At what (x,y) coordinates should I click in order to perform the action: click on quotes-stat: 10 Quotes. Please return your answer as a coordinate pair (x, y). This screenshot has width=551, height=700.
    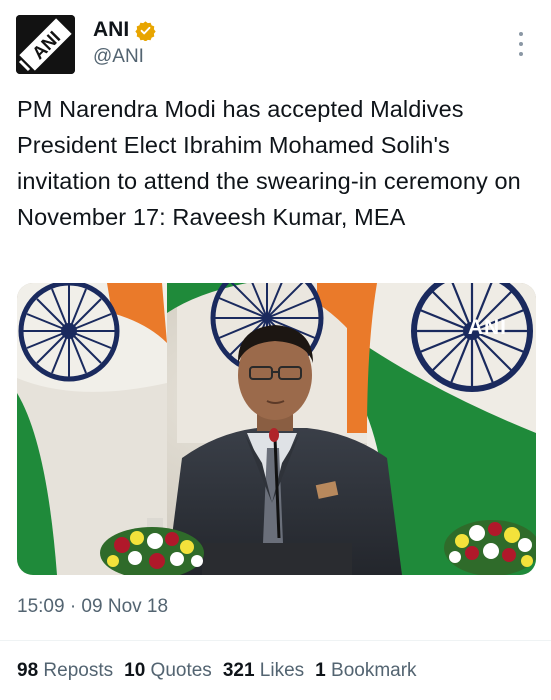
    Looking at the image, I should click on (168, 671).